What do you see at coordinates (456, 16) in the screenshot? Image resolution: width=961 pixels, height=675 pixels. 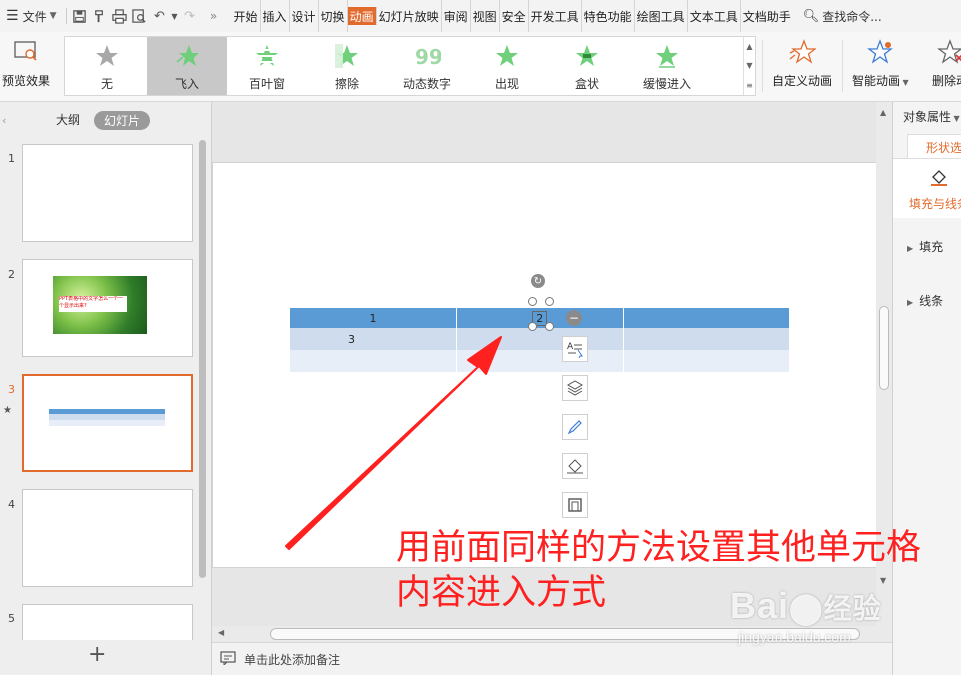 I see `tab-review: 审阅` at bounding box center [456, 16].